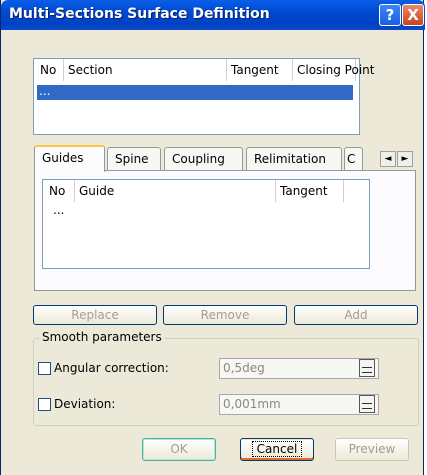 This screenshot has height=475, width=427. I want to click on angular-correction-checkbox, so click(44, 368).